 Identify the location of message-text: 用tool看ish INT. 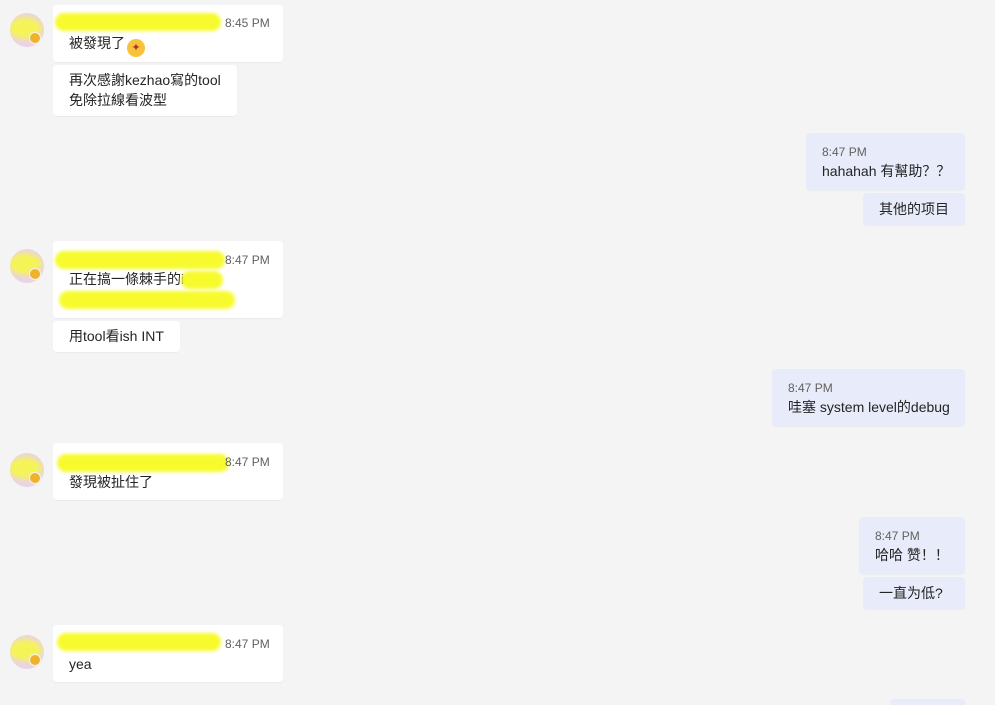
(116, 336).